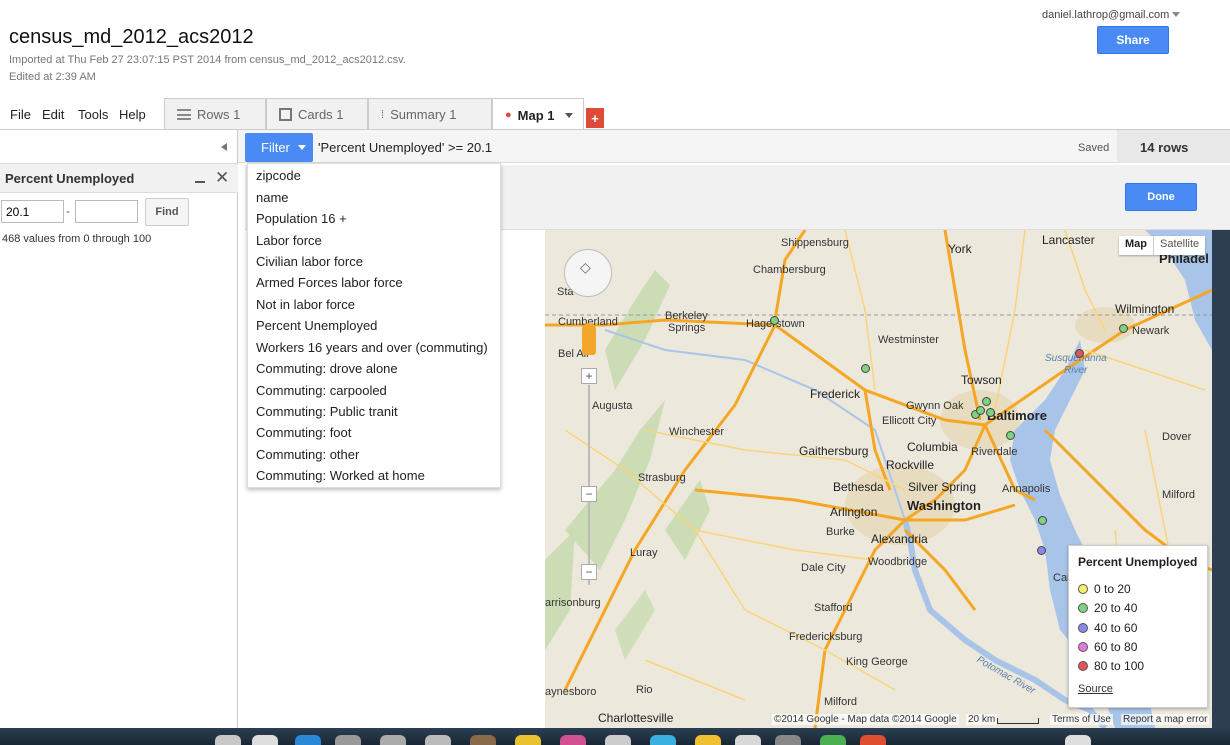 This screenshot has width=1230, height=745. What do you see at coordinates (327, 368) in the screenshot?
I see `dropdown-item-drove-alone: Commuting: drove alone` at bounding box center [327, 368].